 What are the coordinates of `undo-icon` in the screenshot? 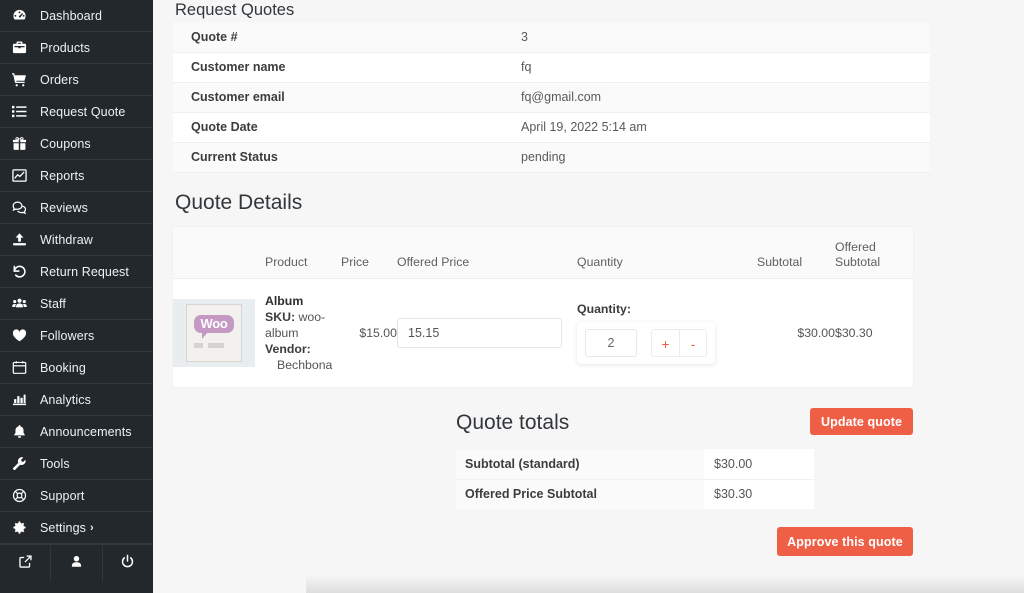 It's located at (23, 271).